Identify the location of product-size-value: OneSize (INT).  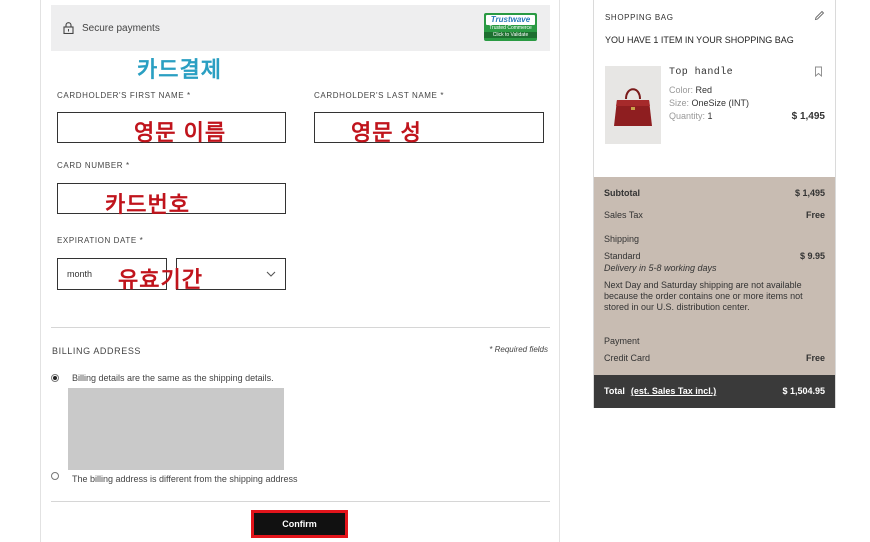
(720, 103).